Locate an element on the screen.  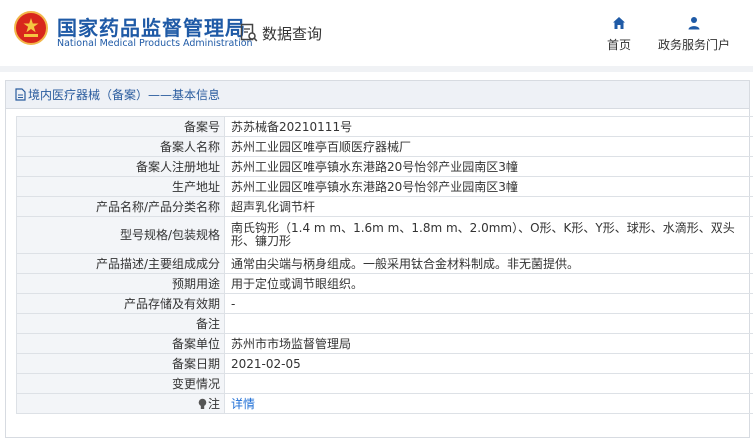
user-icon is located at coordinates (694, 23).